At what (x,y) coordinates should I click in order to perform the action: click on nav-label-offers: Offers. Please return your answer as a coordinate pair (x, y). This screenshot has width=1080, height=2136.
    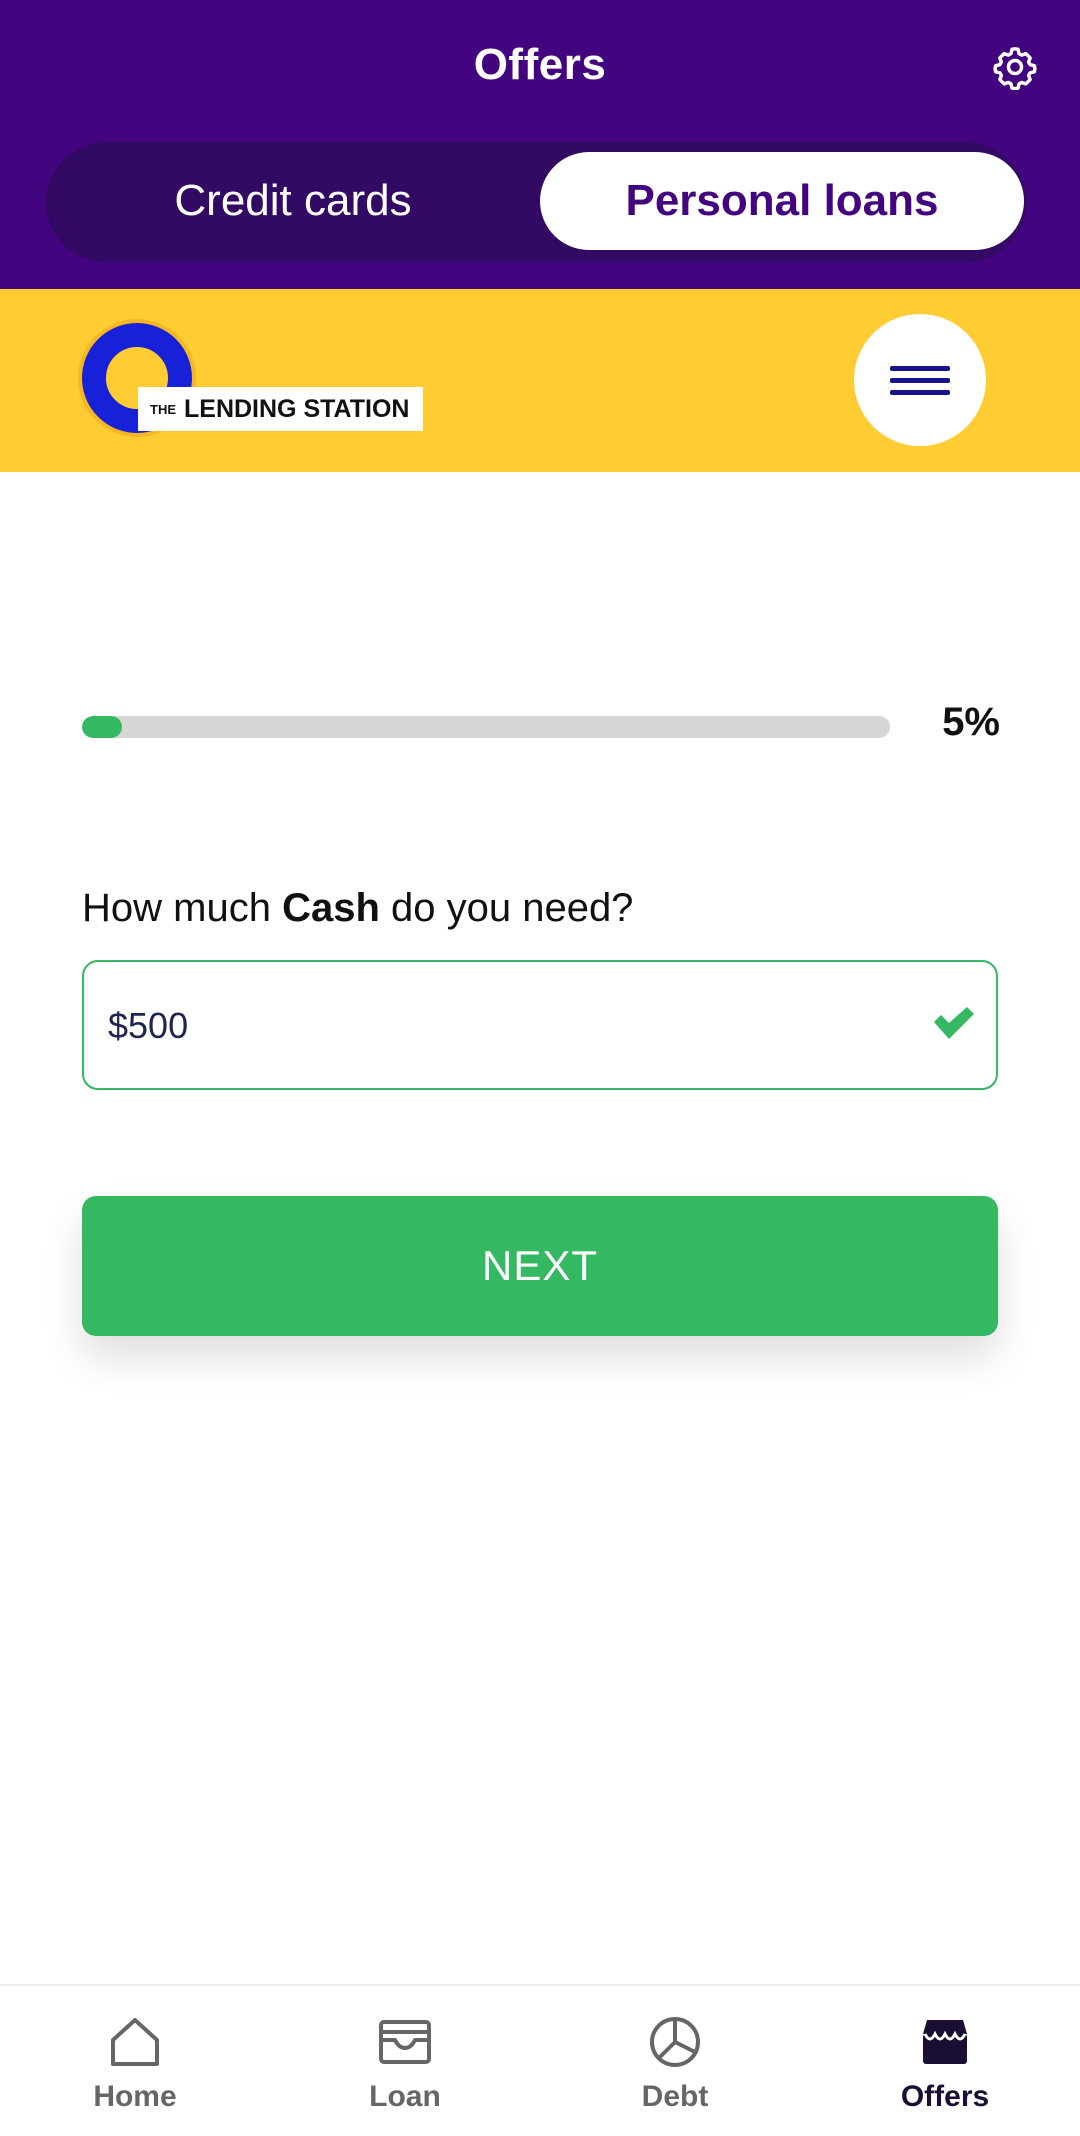
    Looking at the image, I should click on (945, 2096).